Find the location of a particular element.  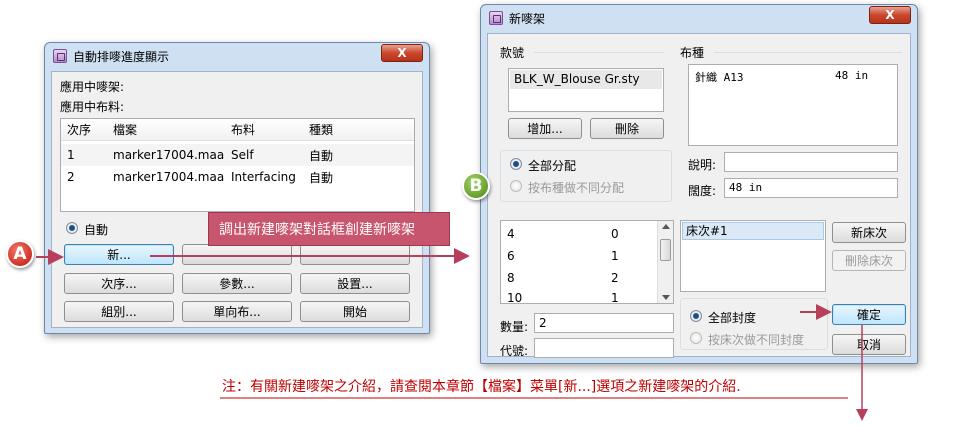

new-bed-button: 新床次 is located at coordinates (869, 232).